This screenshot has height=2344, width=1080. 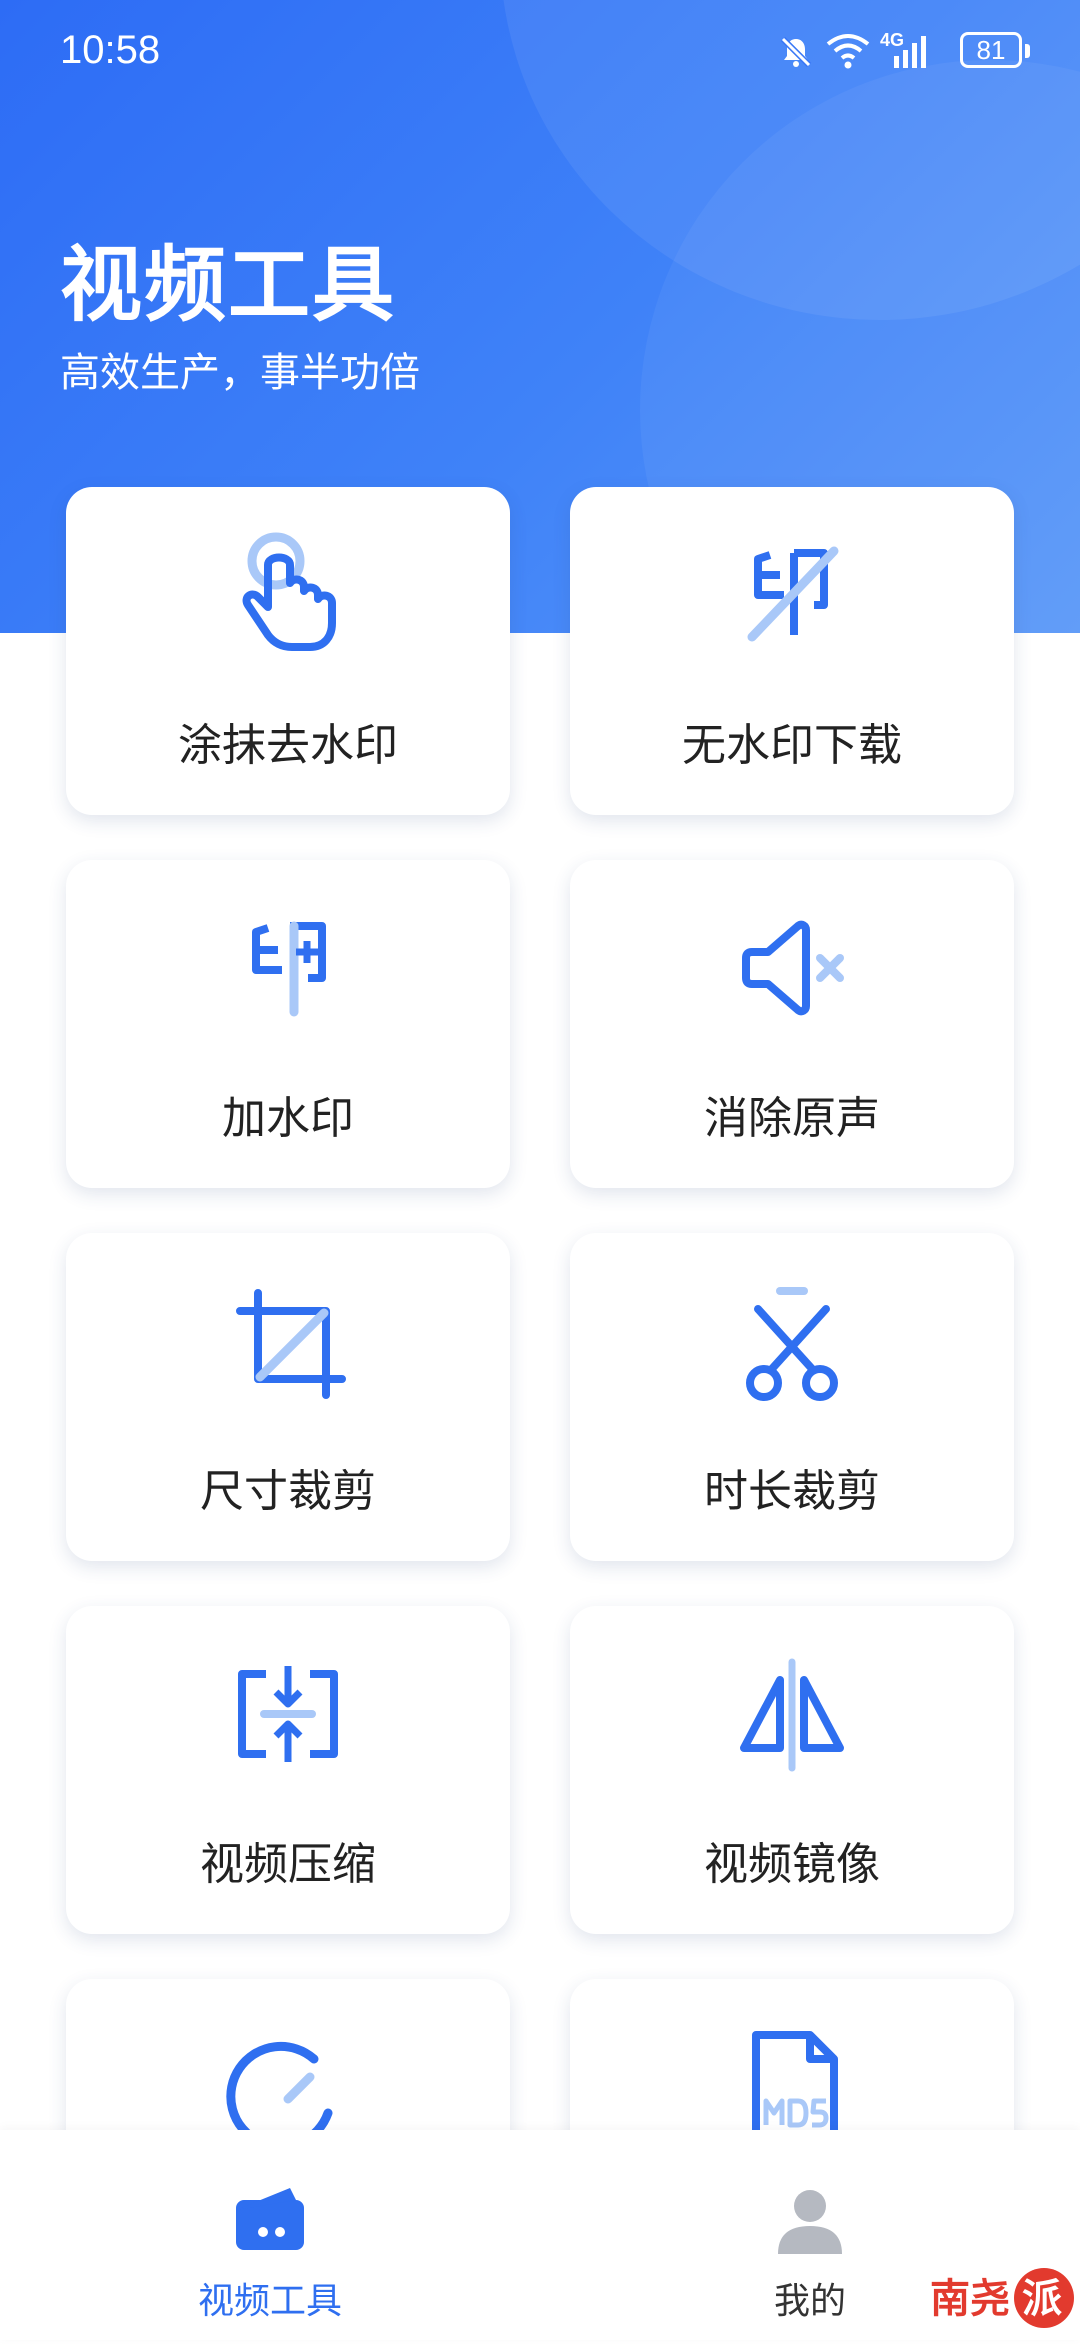 What do you see at coordinates (1042, 2299) in the screenshot?
I see `svg-text: 派` at bounding box center [1042, 2299].